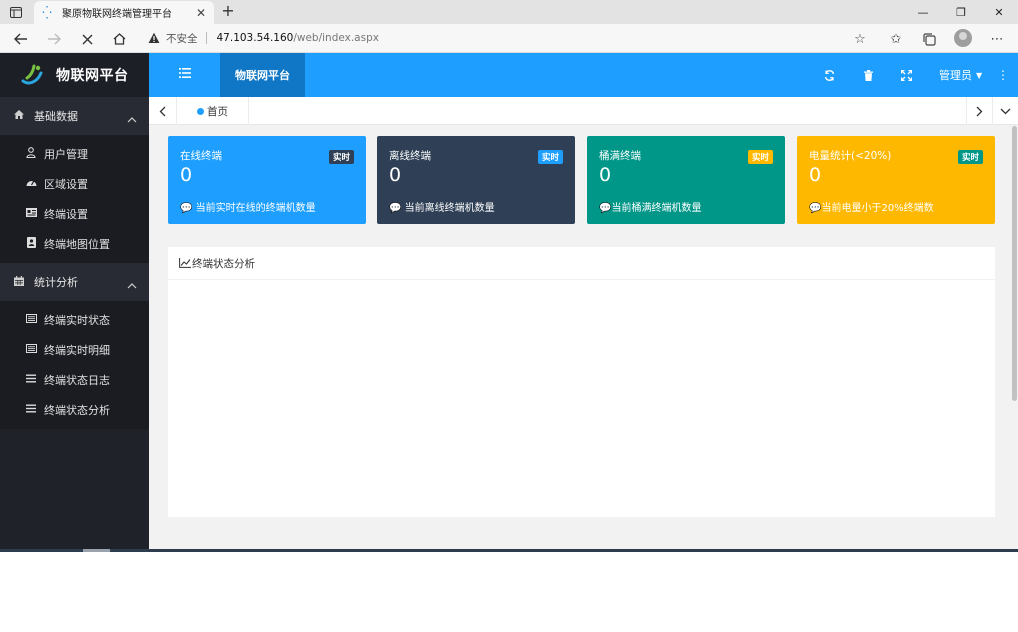  Describe the element at coordinates (868, 75) in the screenshot. I see `trash-icon` at that location.